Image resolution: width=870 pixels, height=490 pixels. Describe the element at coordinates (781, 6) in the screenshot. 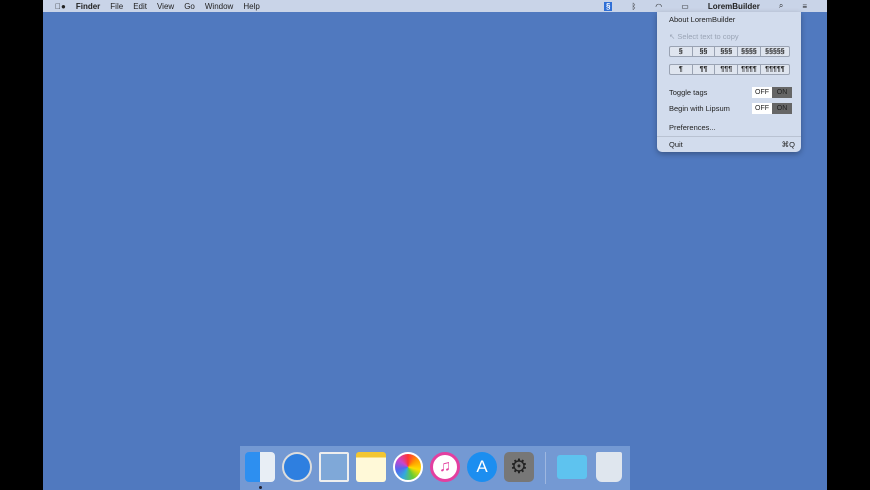

I see `spotlight-icon: ⌕` at that location.